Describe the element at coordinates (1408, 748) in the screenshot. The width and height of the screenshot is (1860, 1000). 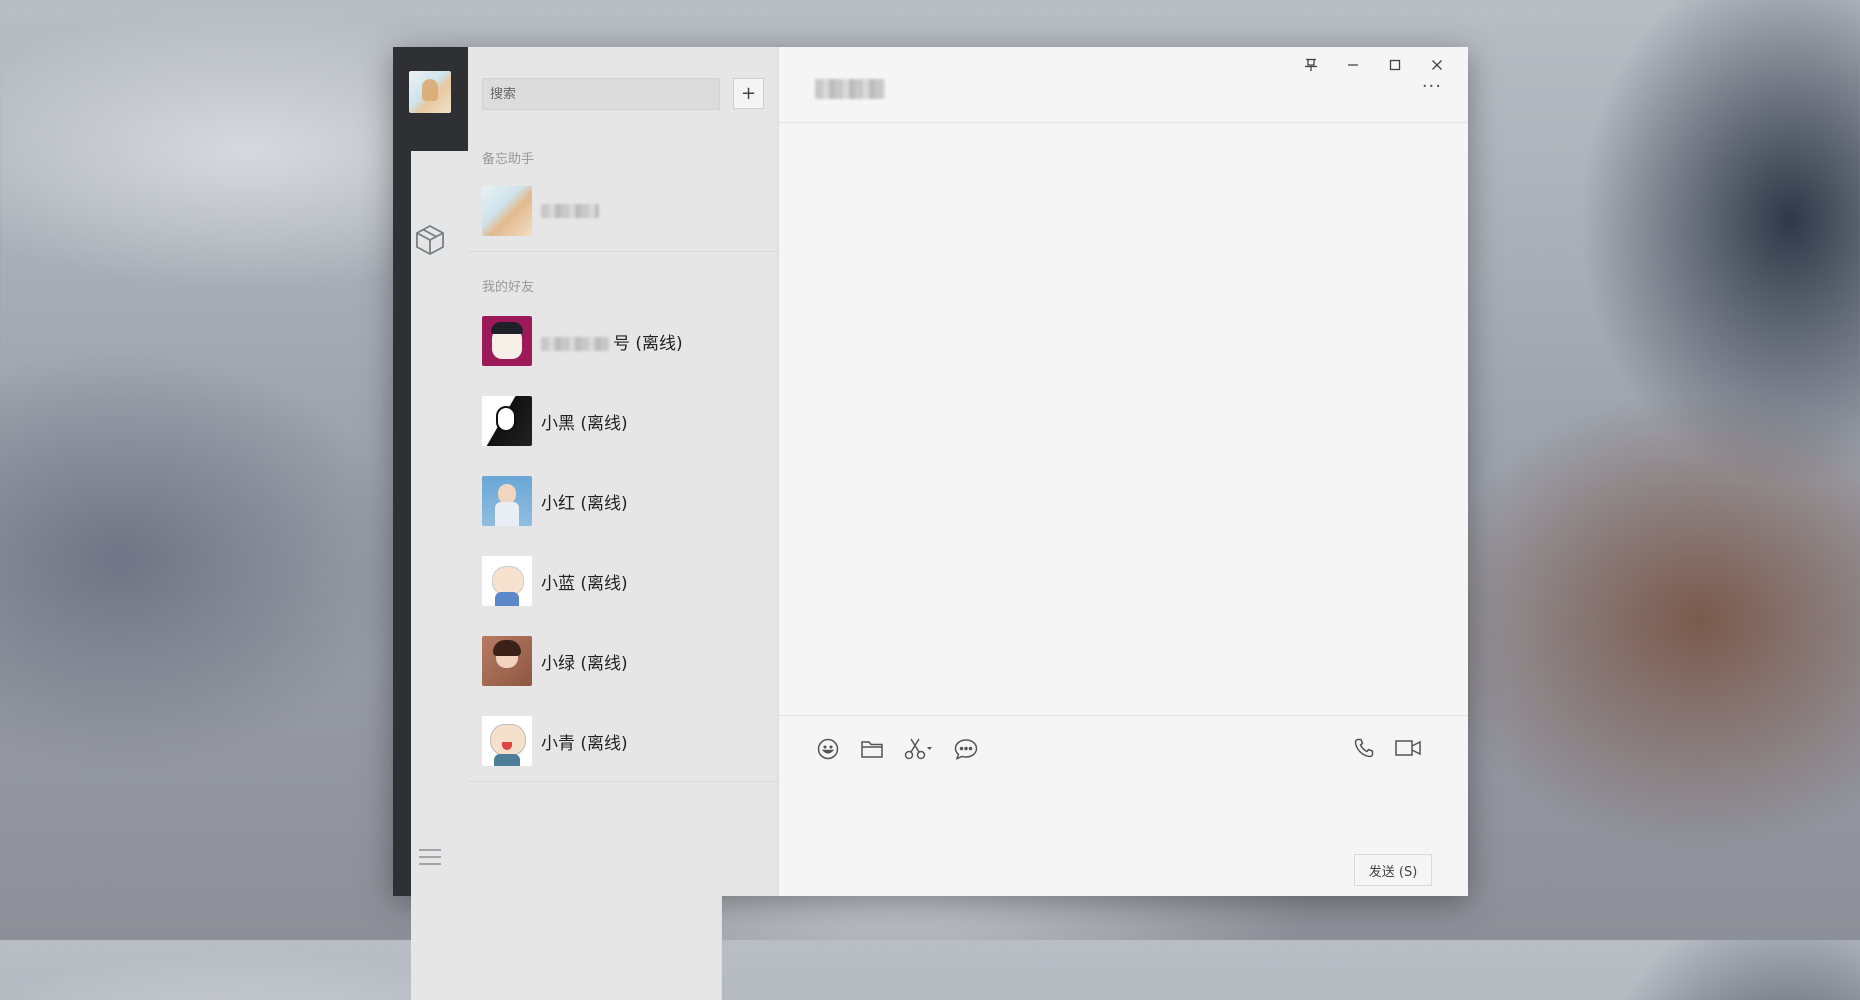
I see `video-icon` at that location.